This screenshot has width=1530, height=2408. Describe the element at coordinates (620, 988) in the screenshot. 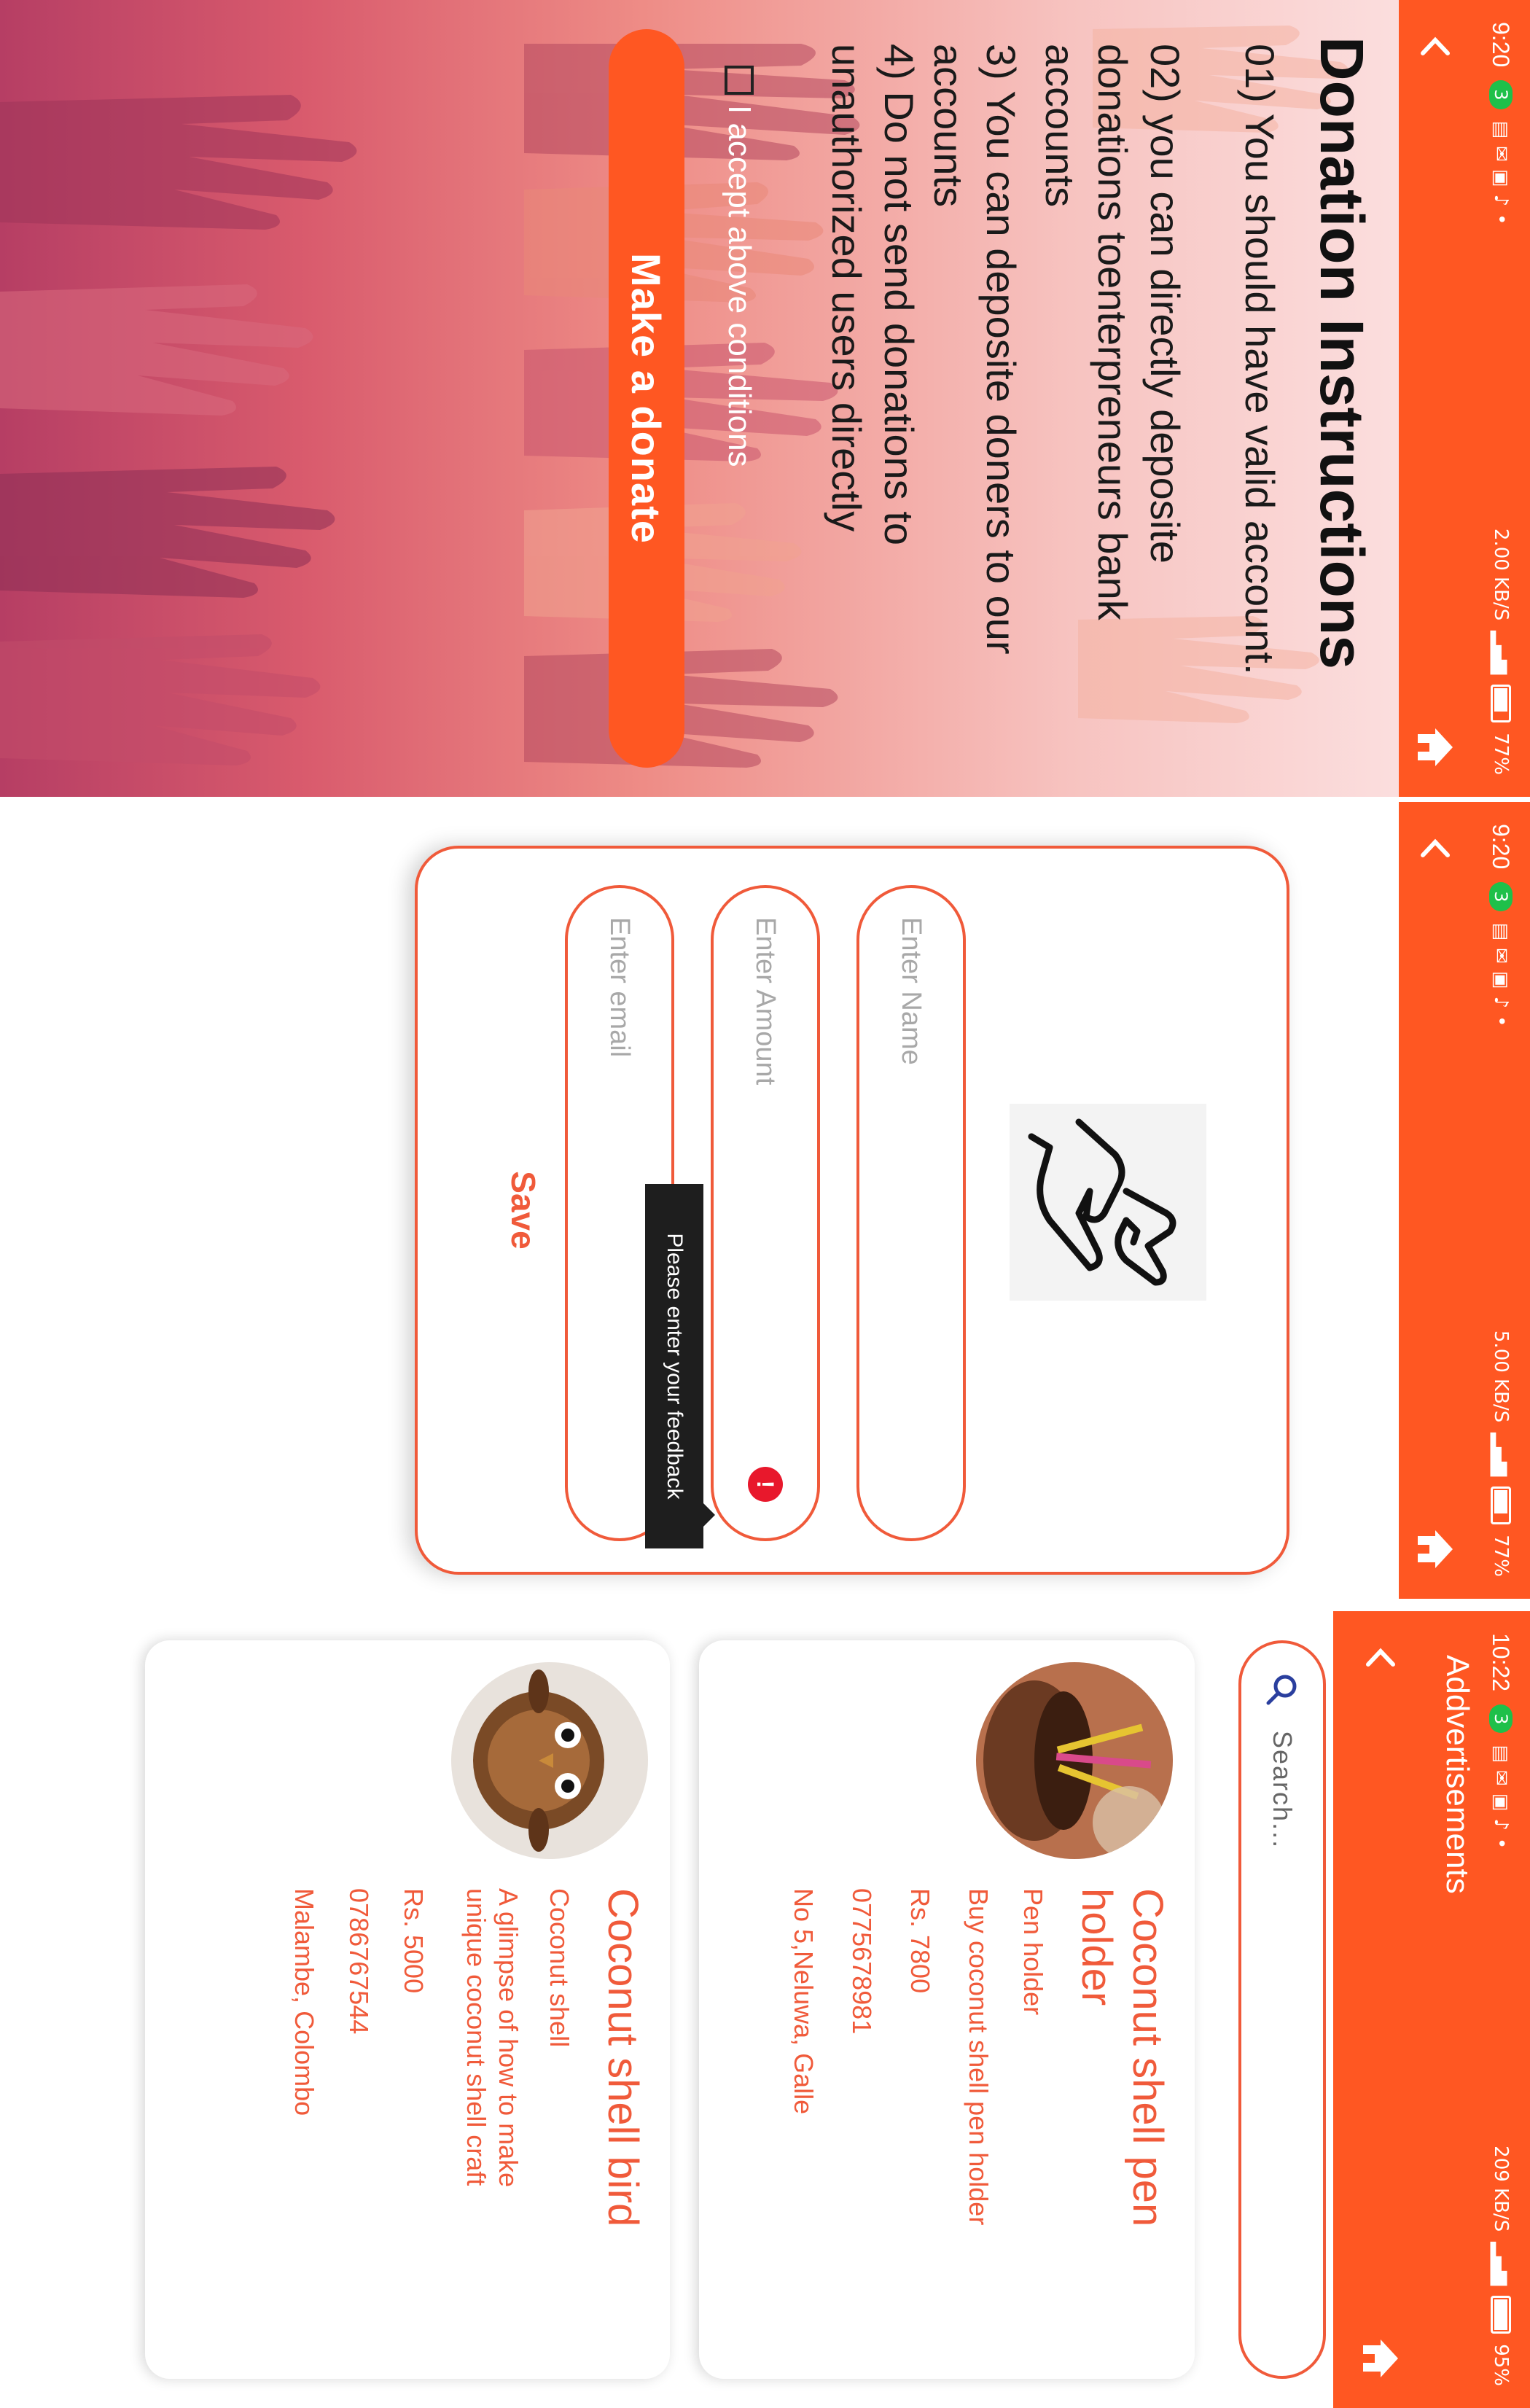

I see `email-placeholder: Enter email` at that location.